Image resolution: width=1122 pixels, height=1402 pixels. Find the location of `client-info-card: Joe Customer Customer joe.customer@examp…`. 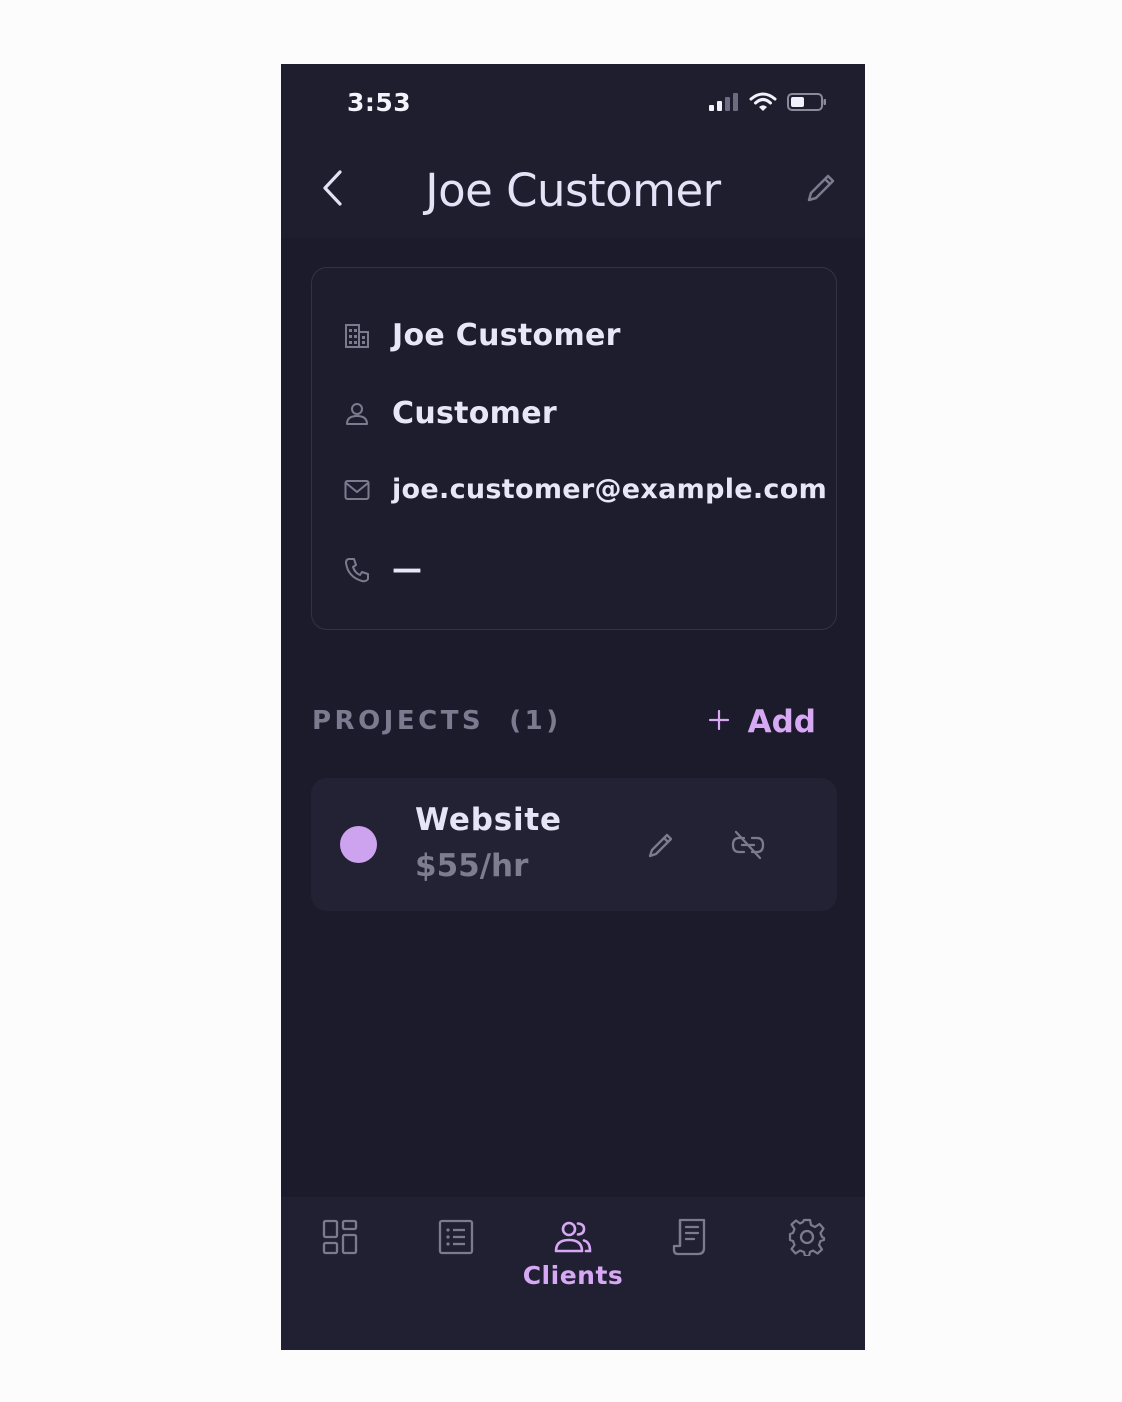

client-info-card: Joe Customer Customer joe.customer@examp… is located at coordinates (574, 448).